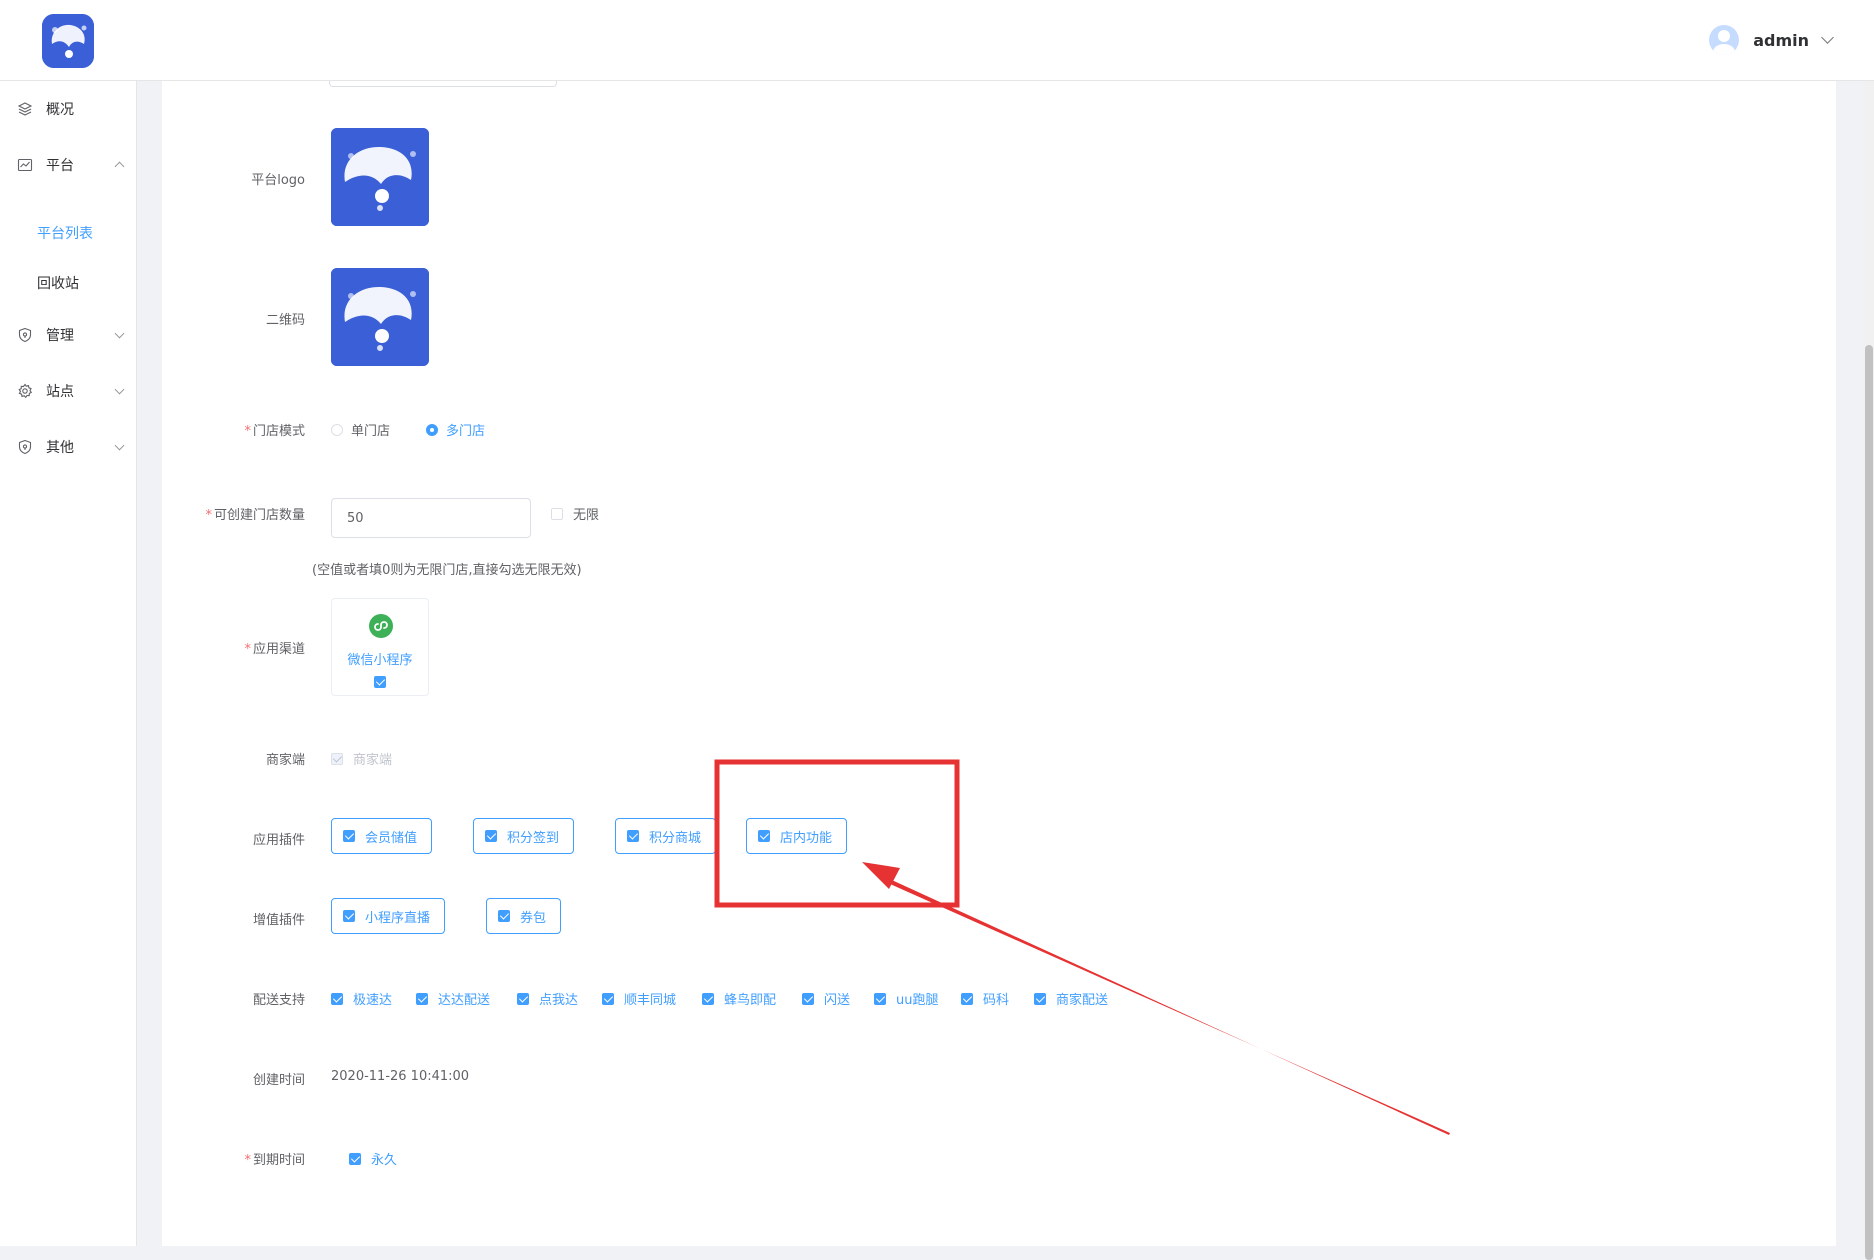  I want to click on channel-checkbox, so click(380, 682).